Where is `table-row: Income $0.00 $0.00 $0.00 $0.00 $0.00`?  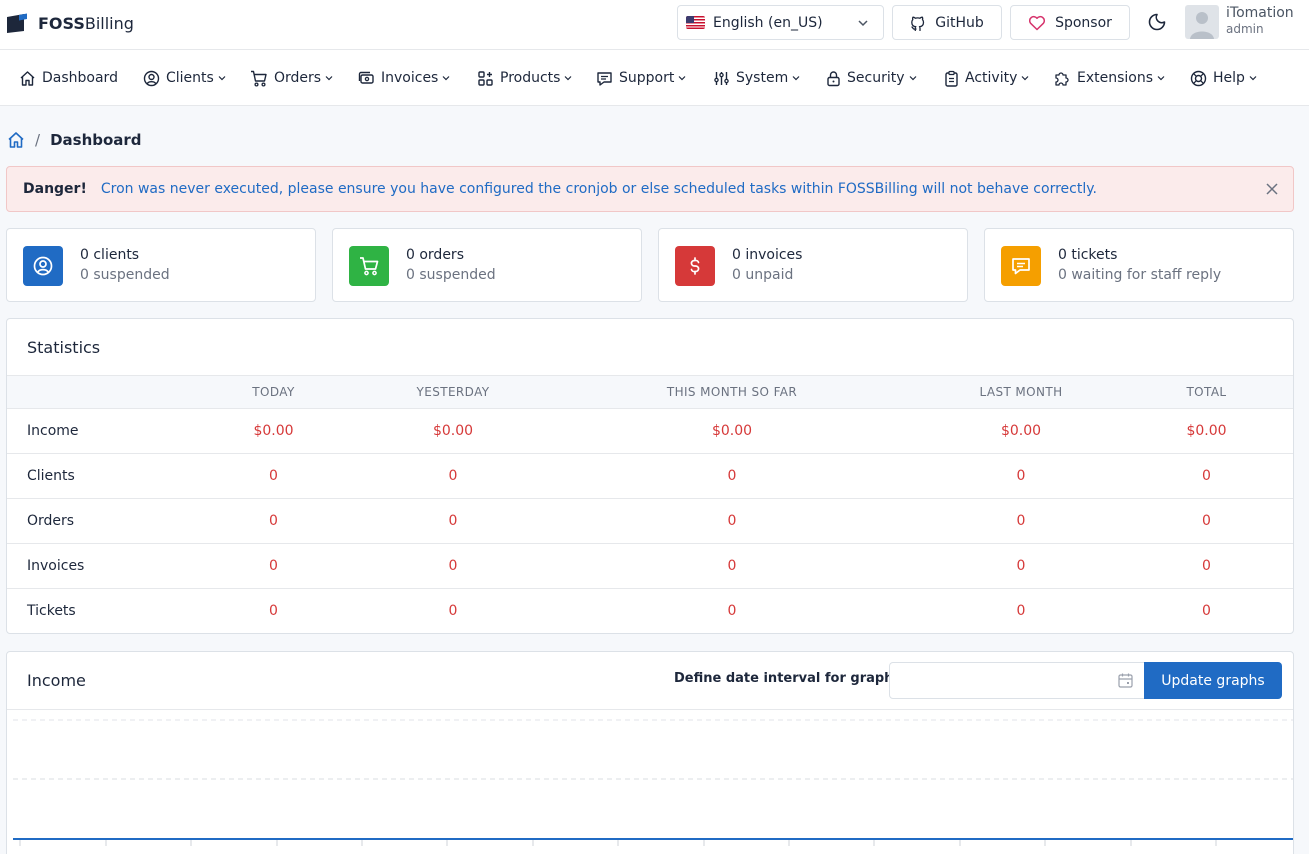
table-row: Income $0.00 $0.00 $0.00 $0.00 $0.00 is located at coordinates (650, 431).